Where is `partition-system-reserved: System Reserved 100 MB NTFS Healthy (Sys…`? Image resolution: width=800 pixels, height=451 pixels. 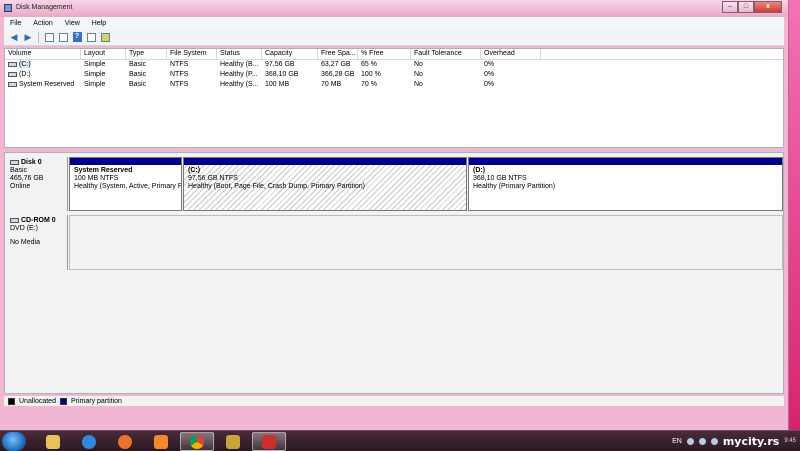
partition-system-reserved: System Reserved 100 MB NTFS Healthy (Sys… is located at coordinates (125, 184).